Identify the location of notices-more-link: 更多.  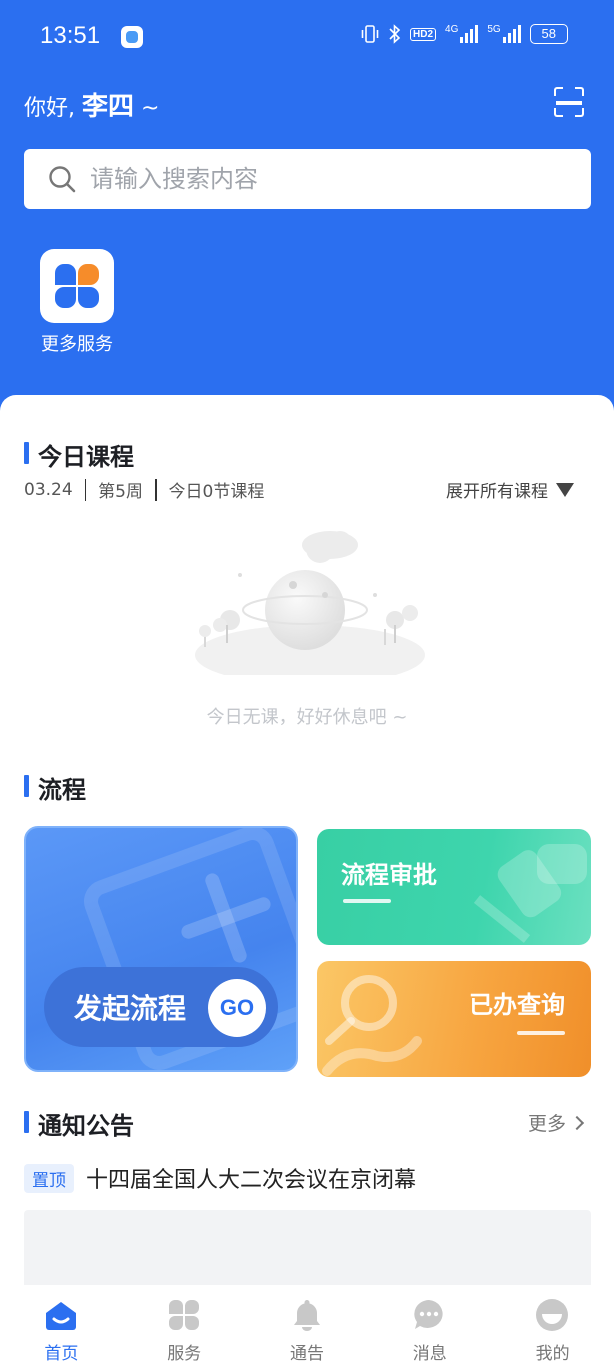
(556, 1122).